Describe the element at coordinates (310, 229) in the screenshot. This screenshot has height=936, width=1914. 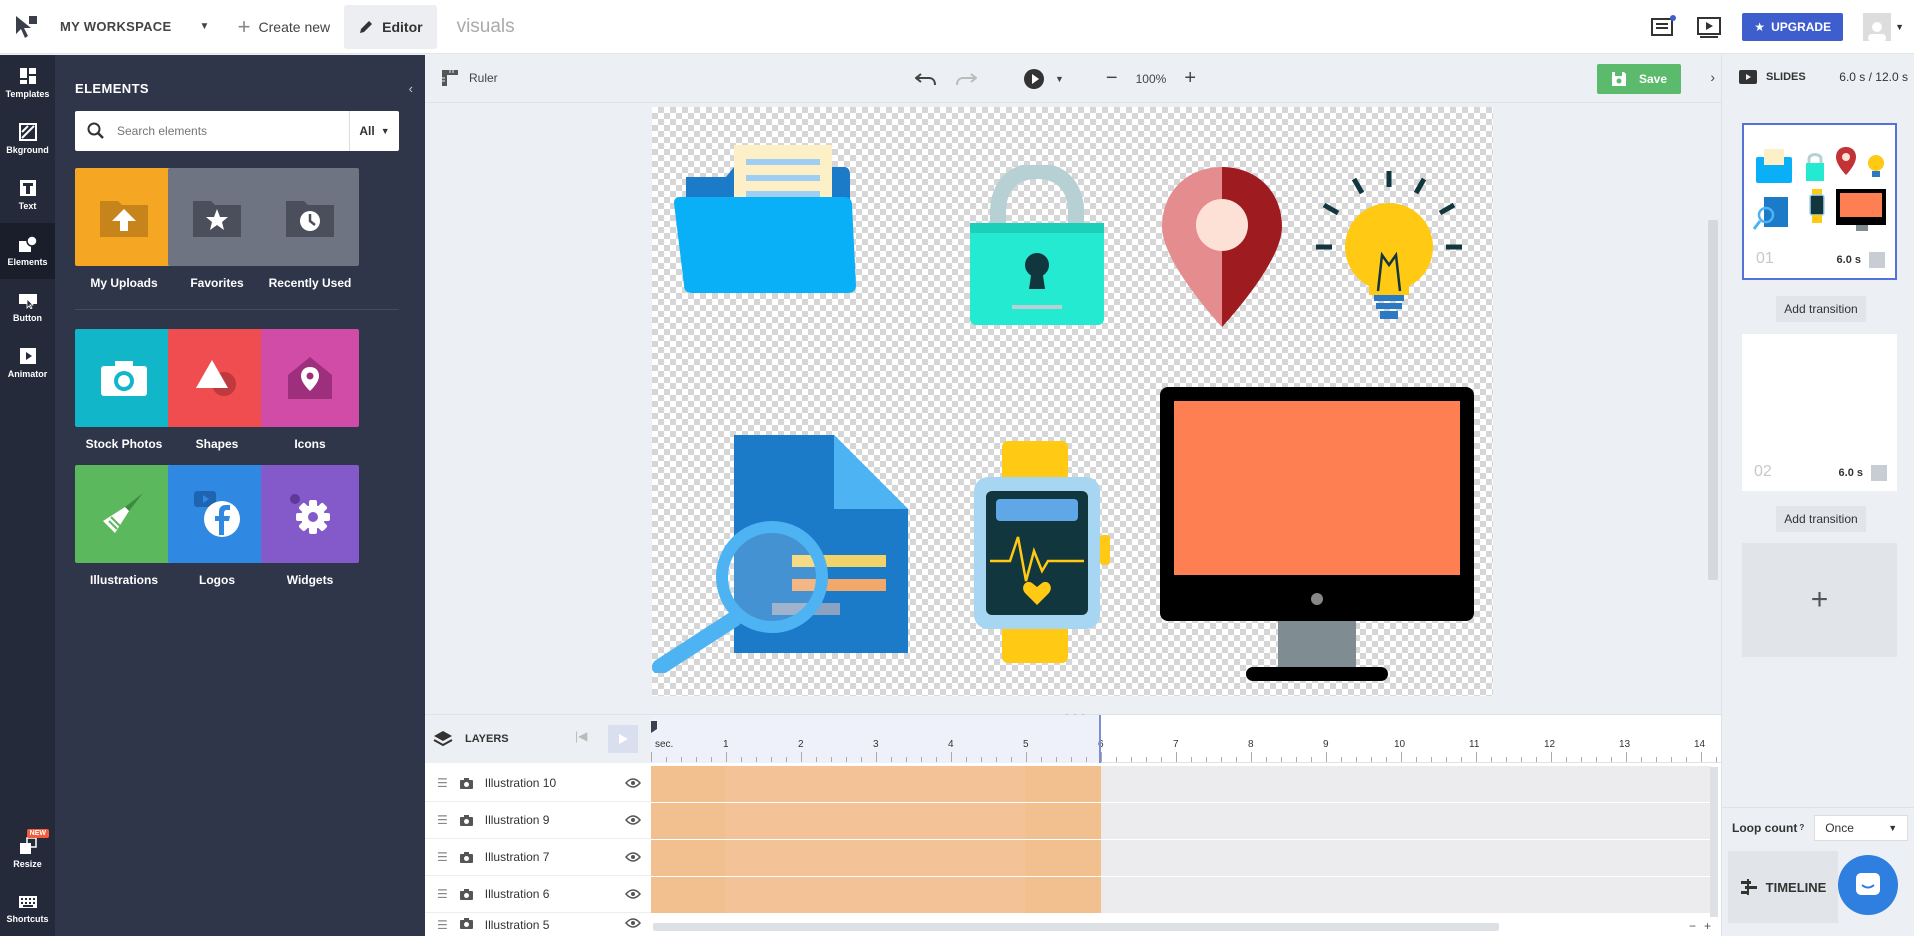
I see `tile-recently-used: Recently Used` at that location.